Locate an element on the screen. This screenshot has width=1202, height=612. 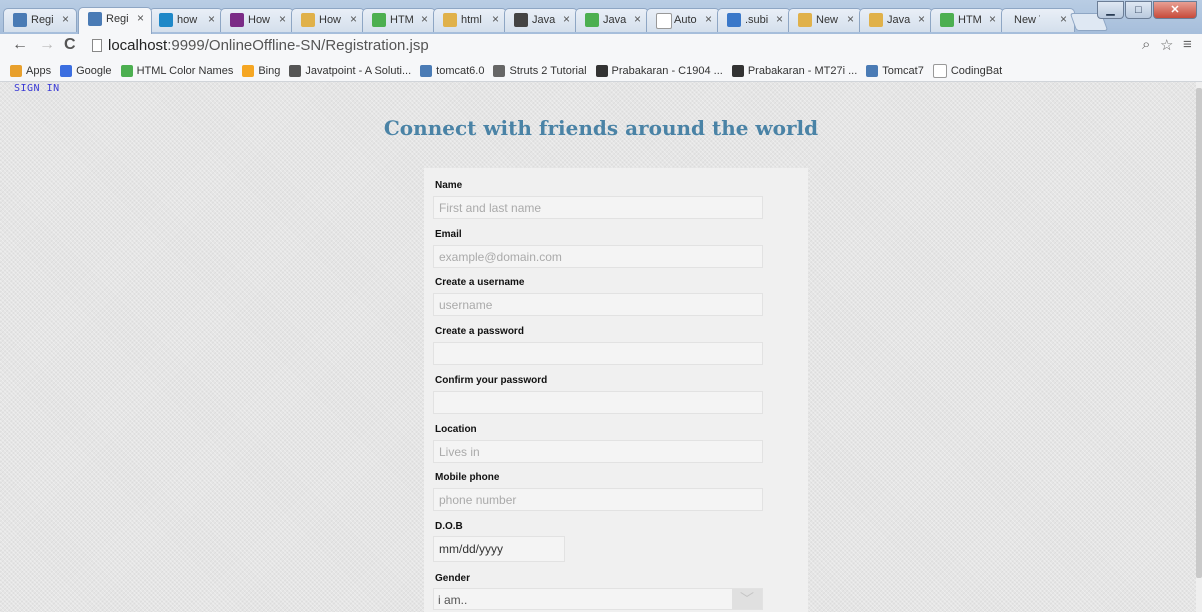
dob-input is located at coordinates (499, 549).